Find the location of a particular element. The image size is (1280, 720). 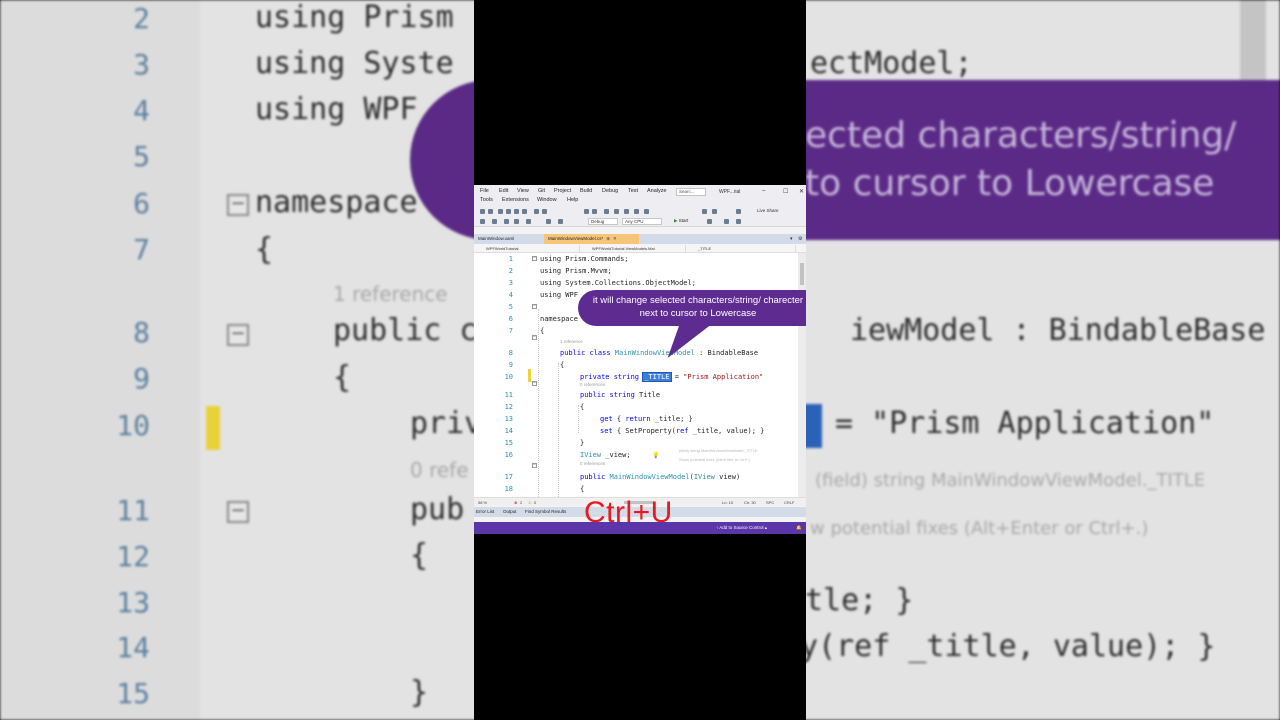

tab-overflow-icon: ▾ is located at coordinates (791, 239).